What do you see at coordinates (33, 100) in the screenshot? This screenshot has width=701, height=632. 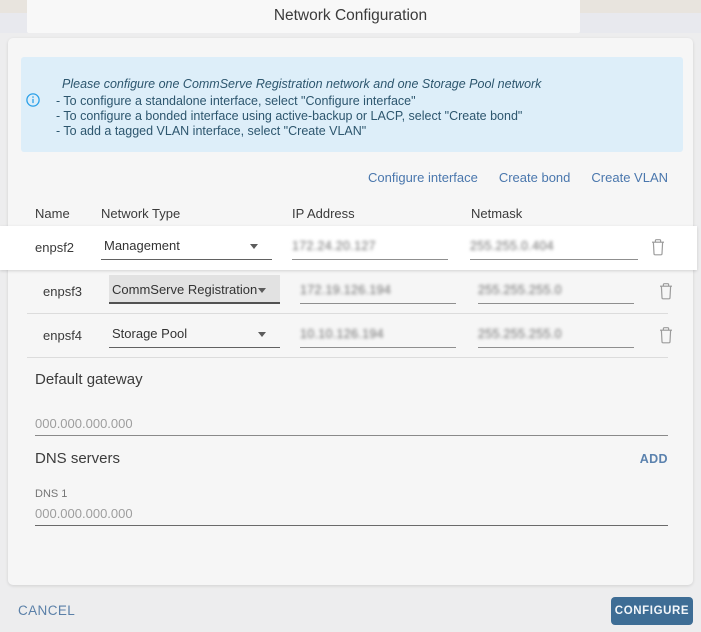 I see `info-icon` at bounding box center [33, 100].